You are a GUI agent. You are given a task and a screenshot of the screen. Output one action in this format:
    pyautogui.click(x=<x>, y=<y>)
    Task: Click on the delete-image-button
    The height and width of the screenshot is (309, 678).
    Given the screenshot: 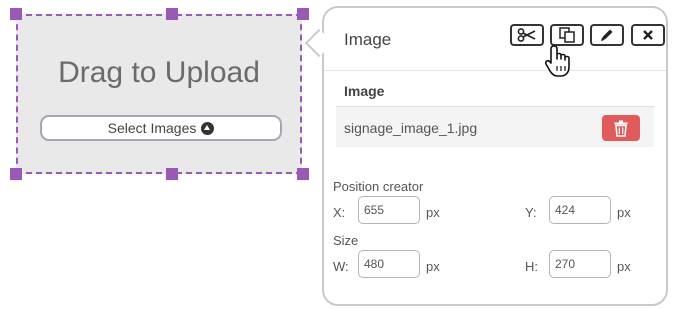 What is the action you would take?
    pyautogui.click(x=621, y=128)
    